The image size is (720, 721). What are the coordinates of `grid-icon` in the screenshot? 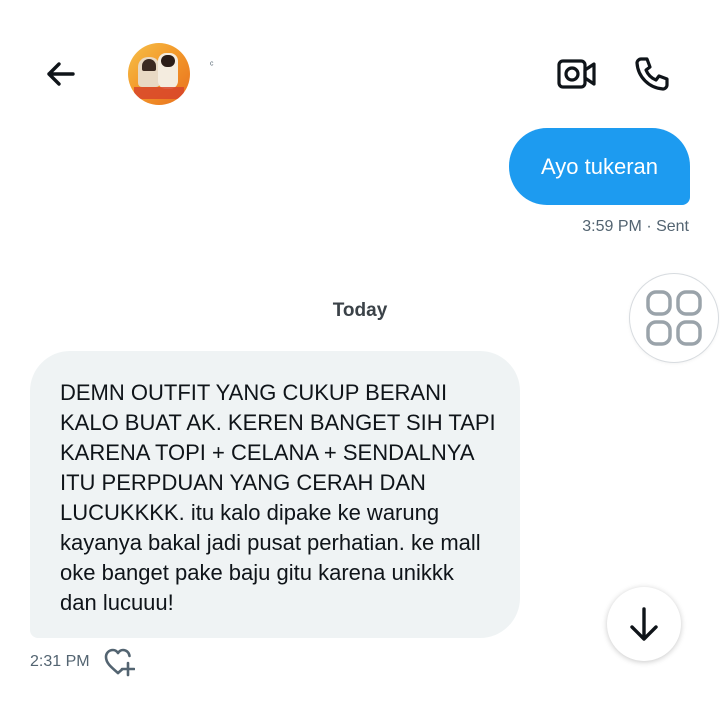 It's located at (674, 318).